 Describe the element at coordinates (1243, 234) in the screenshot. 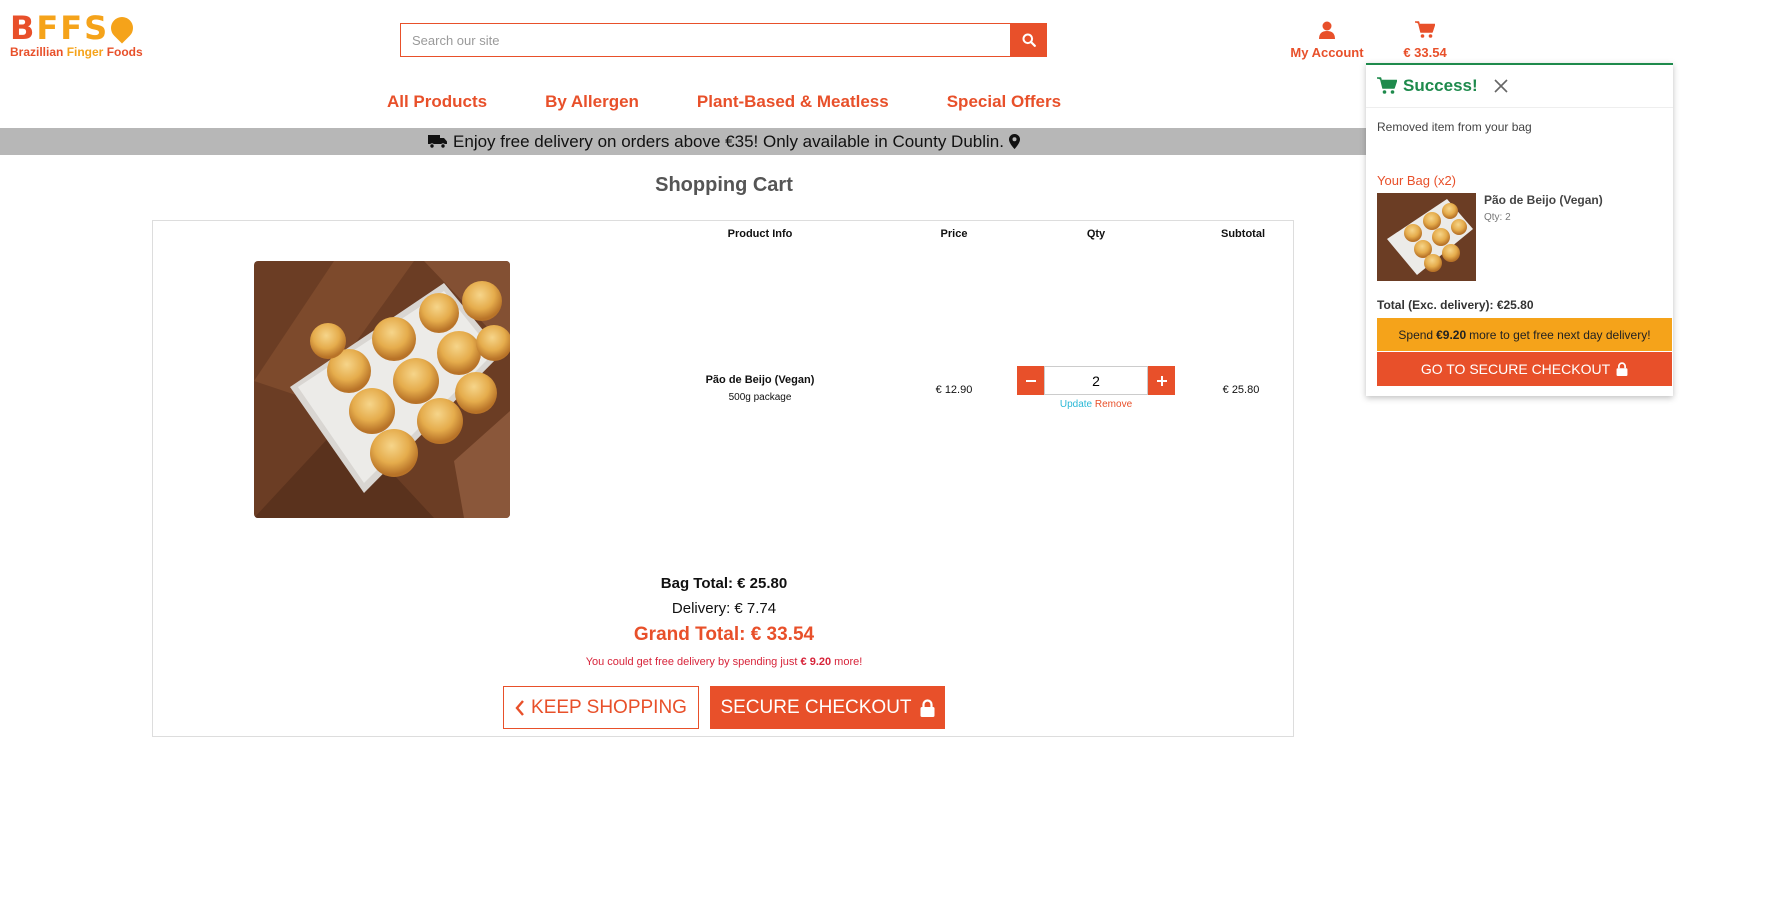

I see `col-header-subtotal: Subtotal` at that location.